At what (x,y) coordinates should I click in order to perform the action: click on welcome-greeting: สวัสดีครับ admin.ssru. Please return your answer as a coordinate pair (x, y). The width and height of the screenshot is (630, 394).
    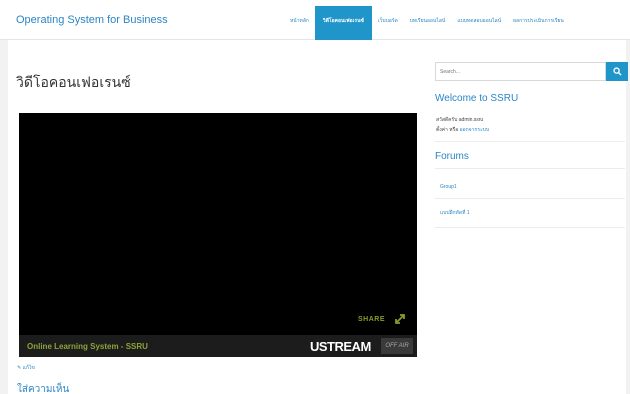
    Looking at the image, I should click on (460, 120).